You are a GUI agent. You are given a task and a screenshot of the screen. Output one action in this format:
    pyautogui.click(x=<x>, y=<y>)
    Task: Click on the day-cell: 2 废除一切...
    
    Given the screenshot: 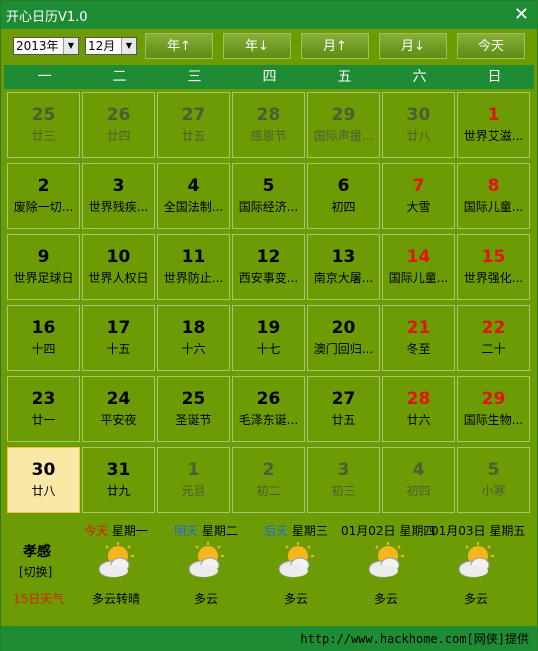 What is the action you would take?
    pyautogui.click(x=43, y=196)
    